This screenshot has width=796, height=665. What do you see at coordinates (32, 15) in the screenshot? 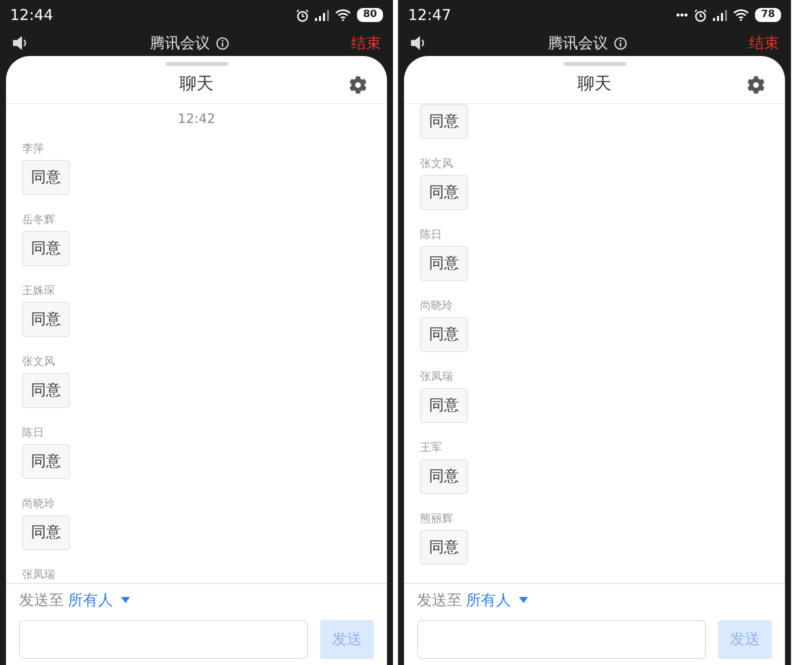
I see `status-time: 12:44` at bounding box center [32, 15].